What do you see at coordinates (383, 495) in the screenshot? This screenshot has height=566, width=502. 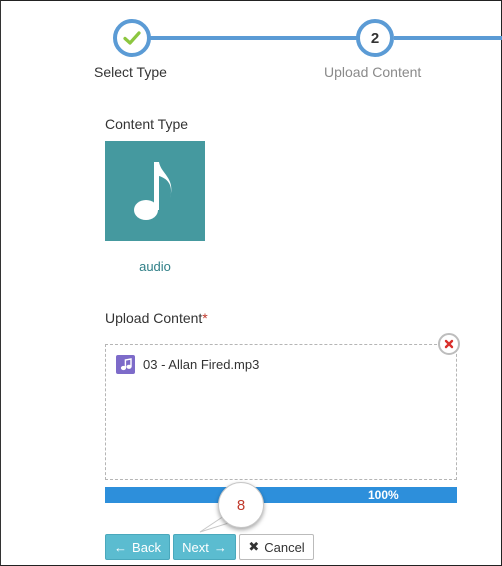 I see `progress-text: 100%` at bounding box center [383, 495].